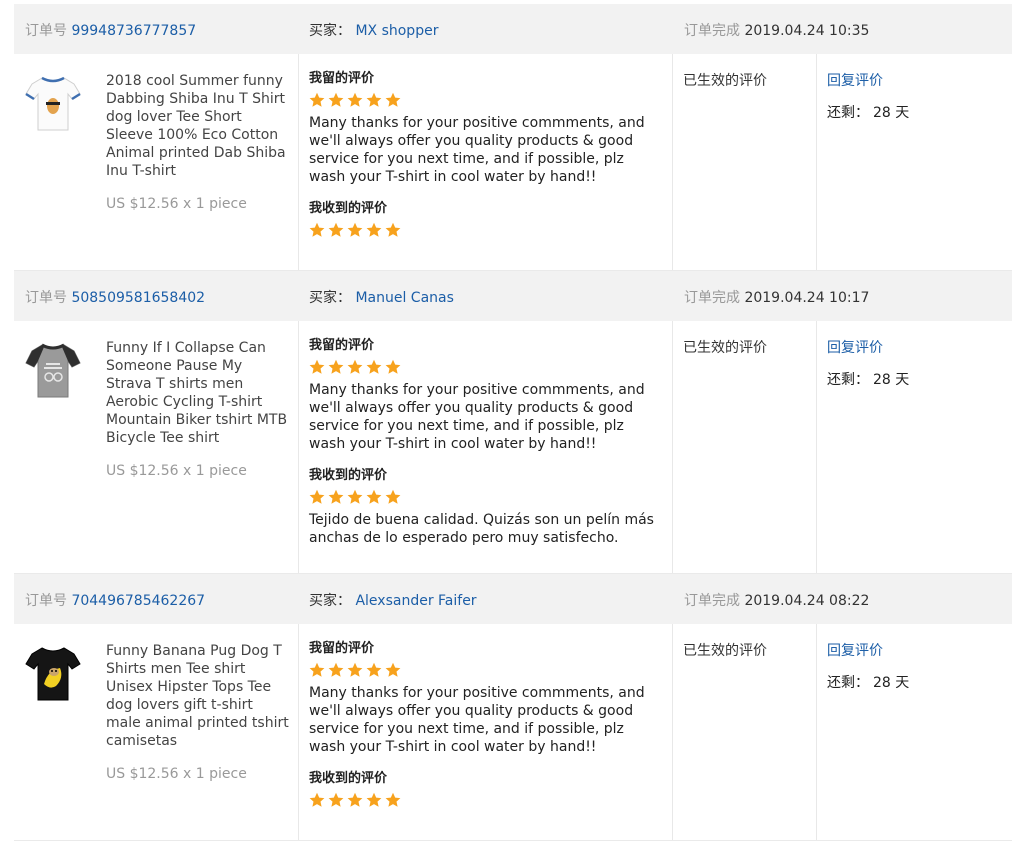 This screenshot has height=848, width=1024. What do you see at coordinates (807, 31) in the screenshot?
I see `completed-time: 2019.04.24 10:35` at bounding box center [807, 31].